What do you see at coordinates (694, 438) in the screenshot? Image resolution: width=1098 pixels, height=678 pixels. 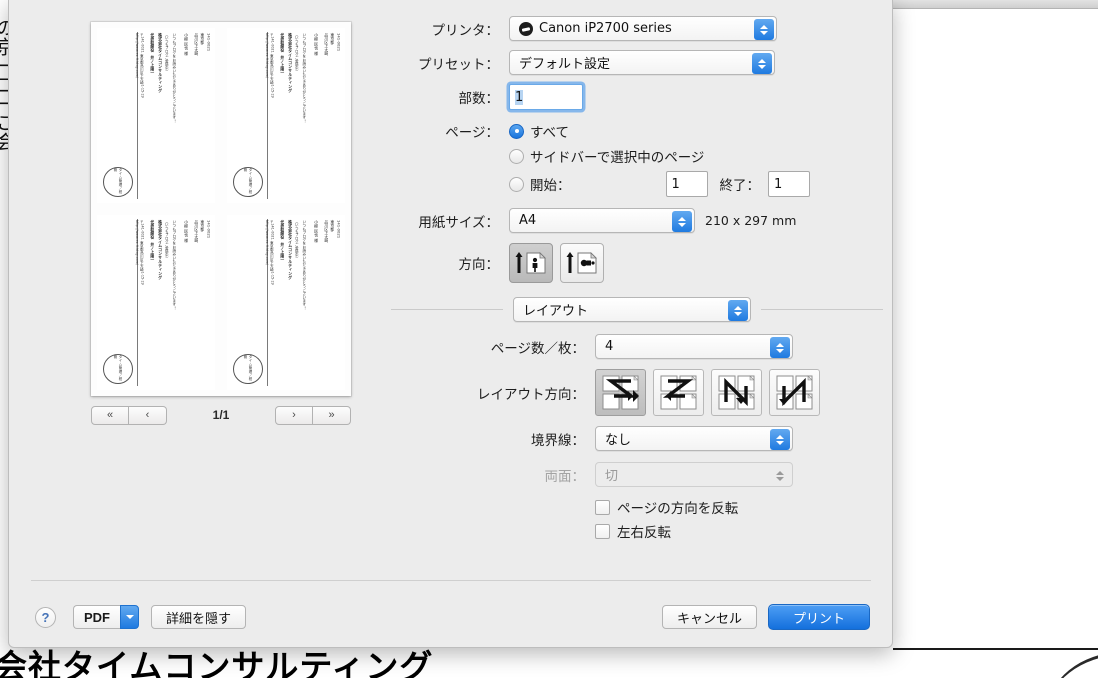 I see `border-select: なし` at bounding box center [694, 438].